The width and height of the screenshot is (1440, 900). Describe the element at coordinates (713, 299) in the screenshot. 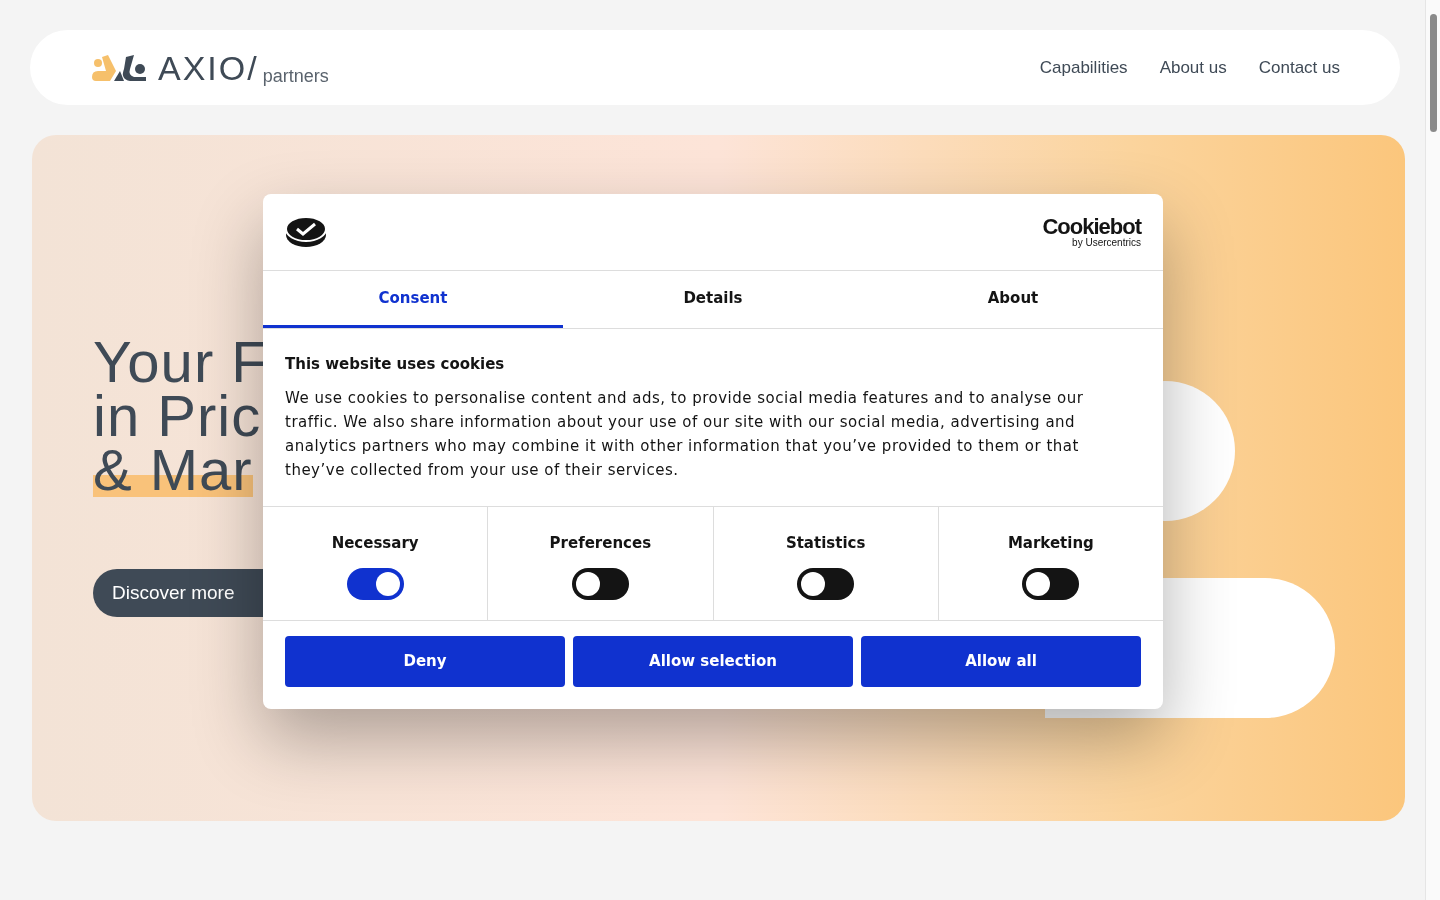

I see `dialog-tab: Details` at that location.